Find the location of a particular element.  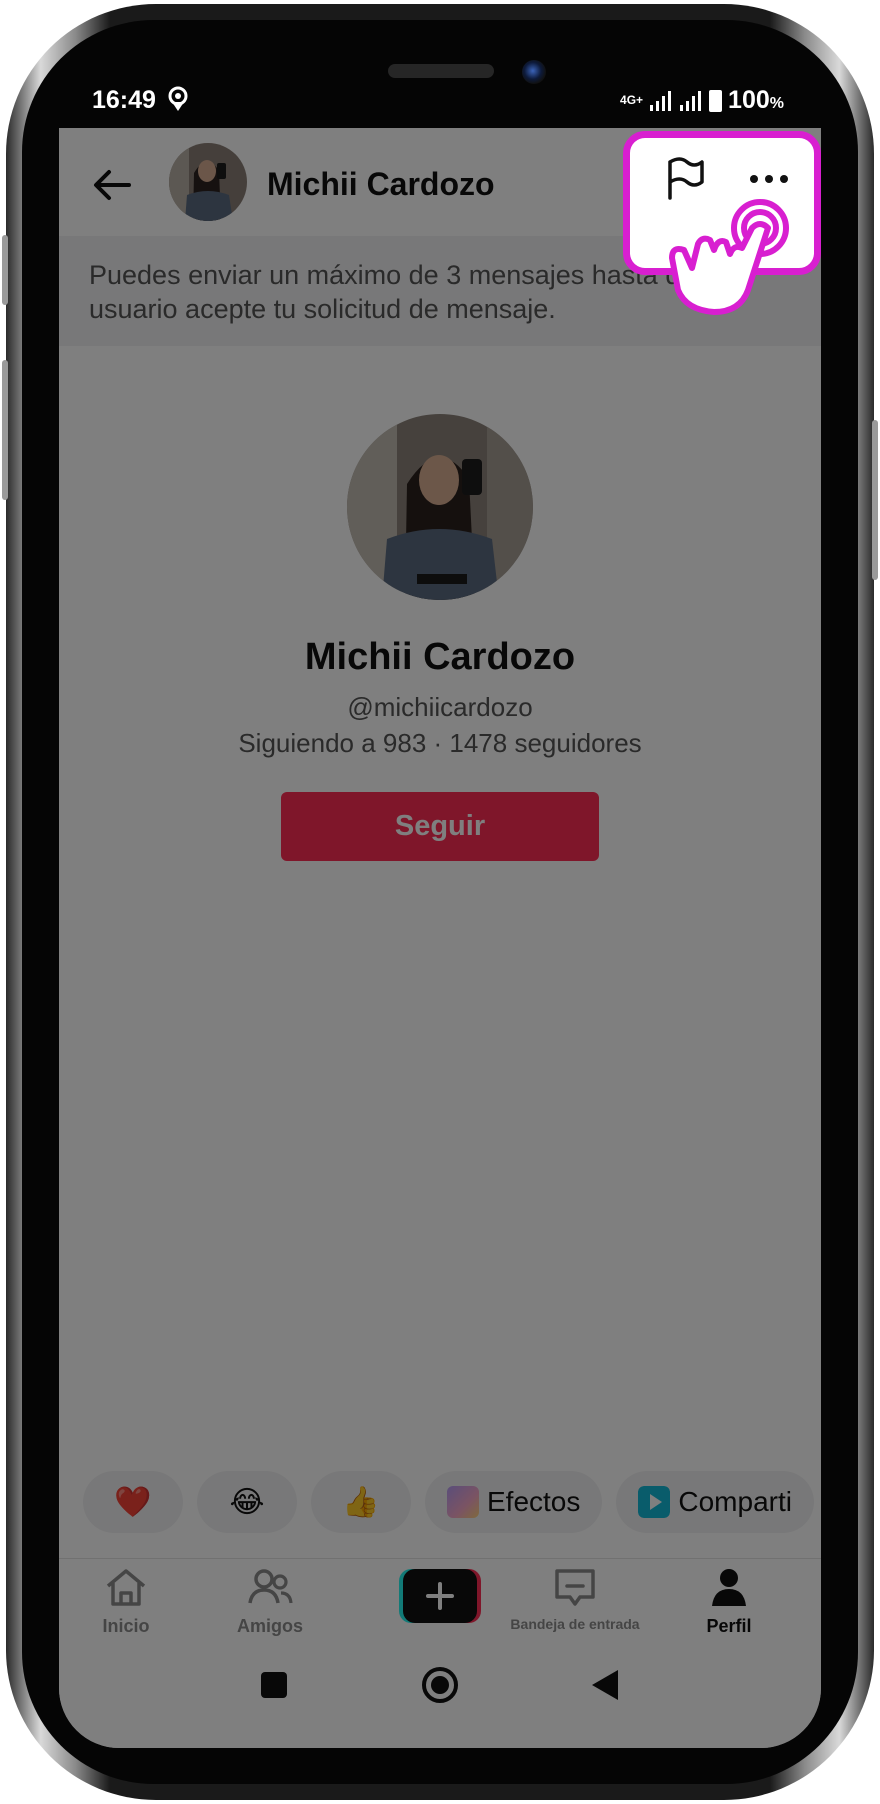

battery-level: 100 is located at coordinates (749, 100).